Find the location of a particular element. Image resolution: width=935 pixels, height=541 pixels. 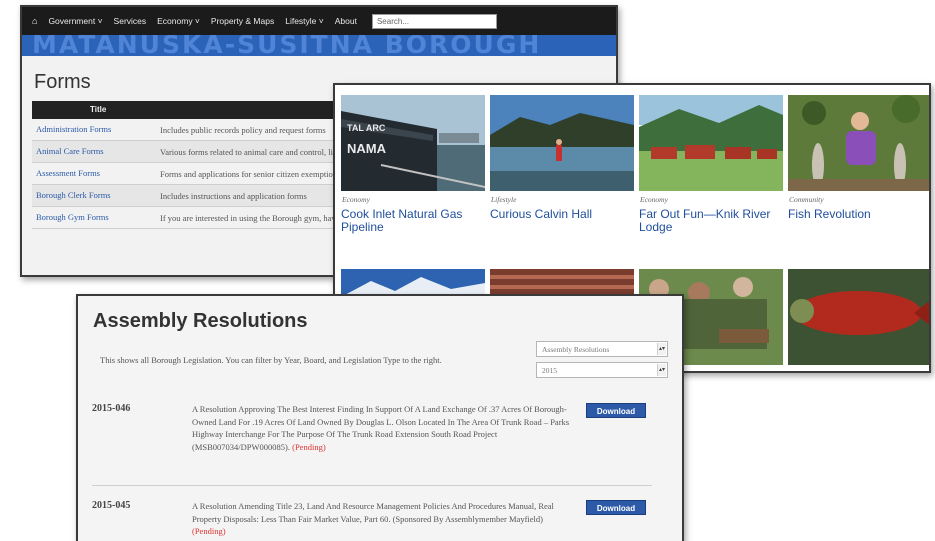

story-card is located at coordinates (858, 317).